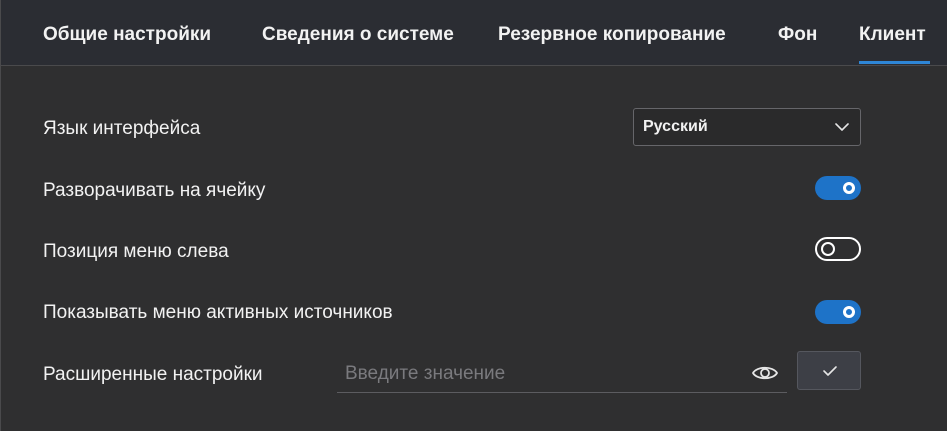  I want to click on advanced-settings-input-wrap, so click(562, 374).